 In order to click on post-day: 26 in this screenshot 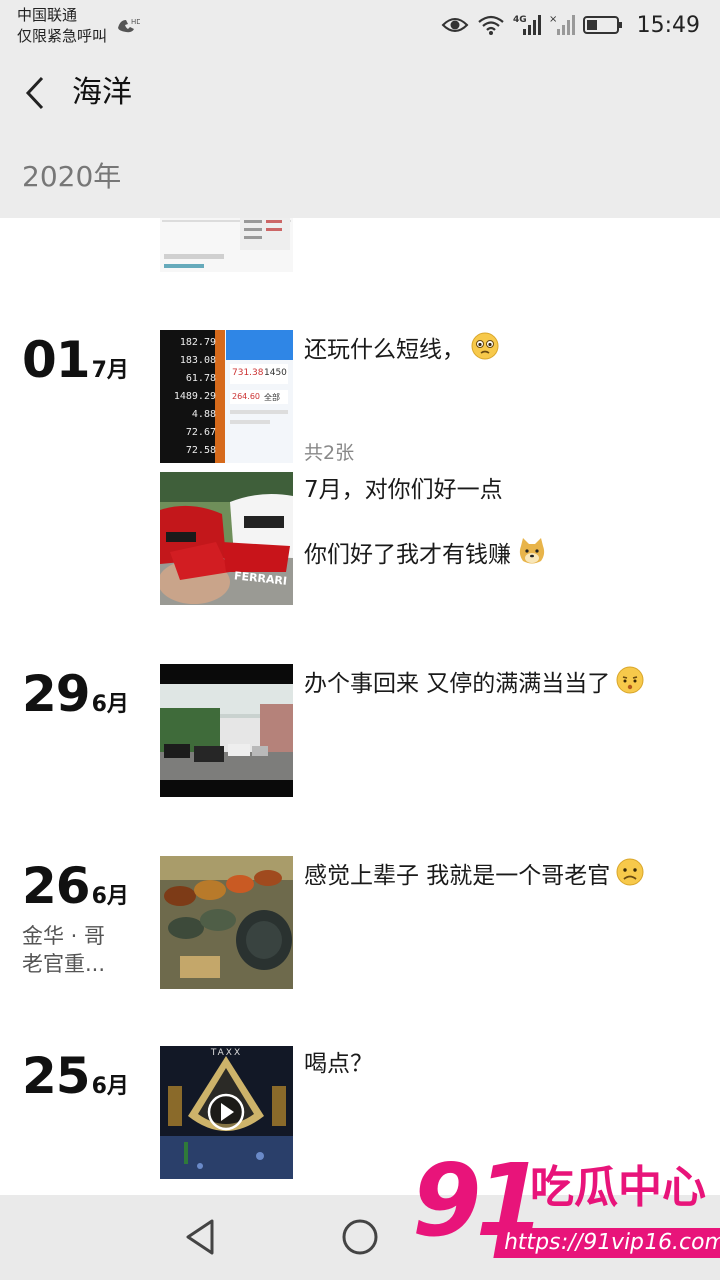, I will do `click(56, 886)`.